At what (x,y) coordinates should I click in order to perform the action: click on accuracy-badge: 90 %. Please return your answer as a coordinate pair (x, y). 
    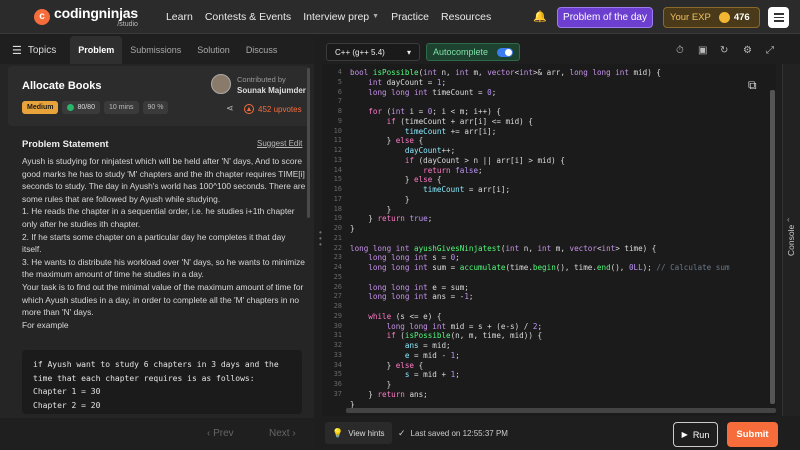
    Looking at the image, I should click on (155, 107).